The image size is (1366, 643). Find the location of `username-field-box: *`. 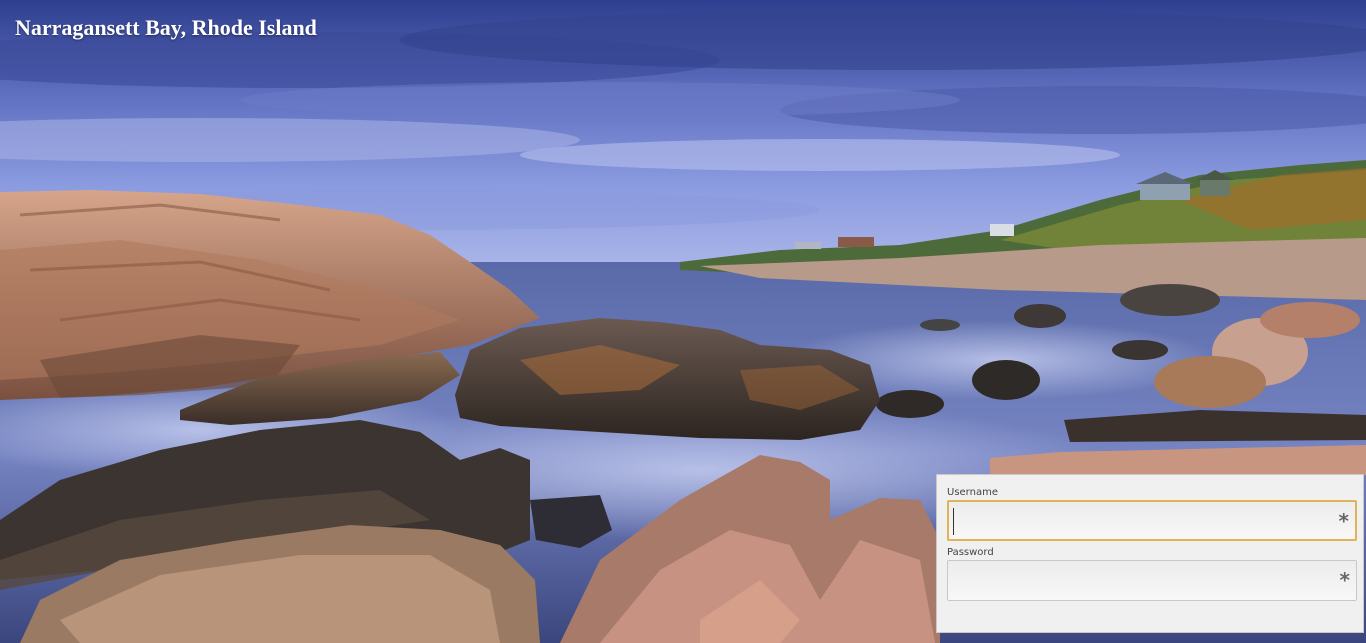

username-field-box: * is located at coordinates (1152, 520).